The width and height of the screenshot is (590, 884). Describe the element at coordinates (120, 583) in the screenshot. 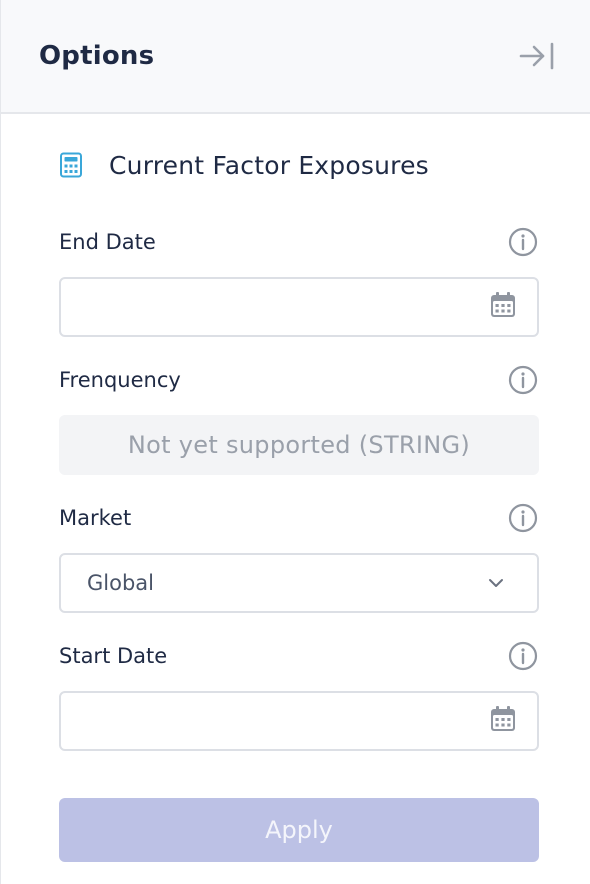

I see `market-selected-value: Global` at that location.